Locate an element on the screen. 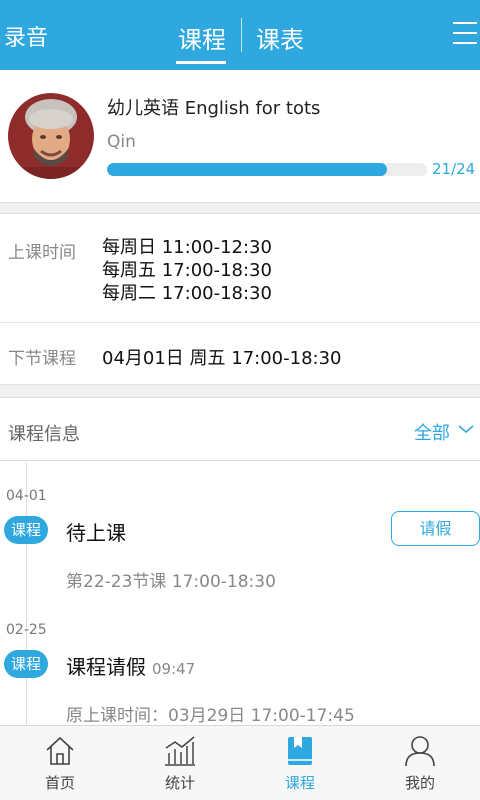 The height and width of the screenshot is (800, 480). course-progress-bar is located at coordinates (267, 169).